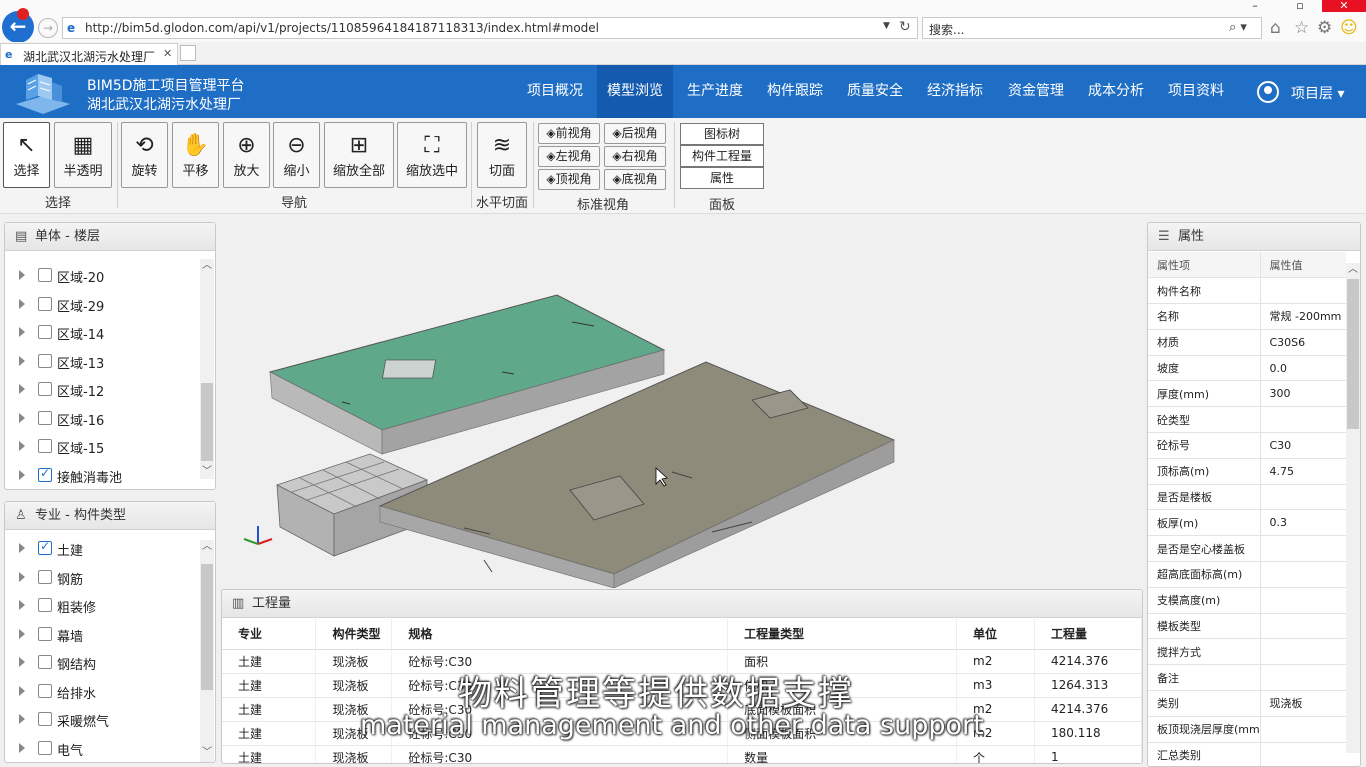 The width and height of the screenshot is (1366, 767). Describe the element at coordinates (195, 155) in the screenshot. I see `pan-button: ✋ 平移` at that location.